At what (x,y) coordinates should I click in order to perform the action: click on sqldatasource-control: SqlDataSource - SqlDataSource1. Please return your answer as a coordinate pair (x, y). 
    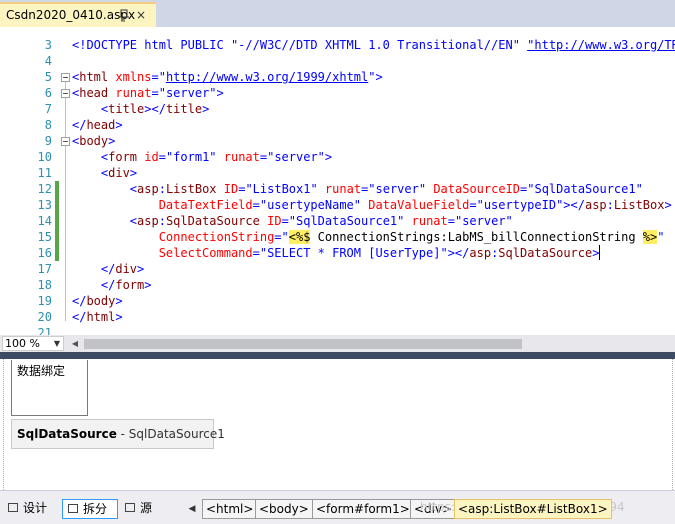
    Looking at the image, I should click on (118, 434).